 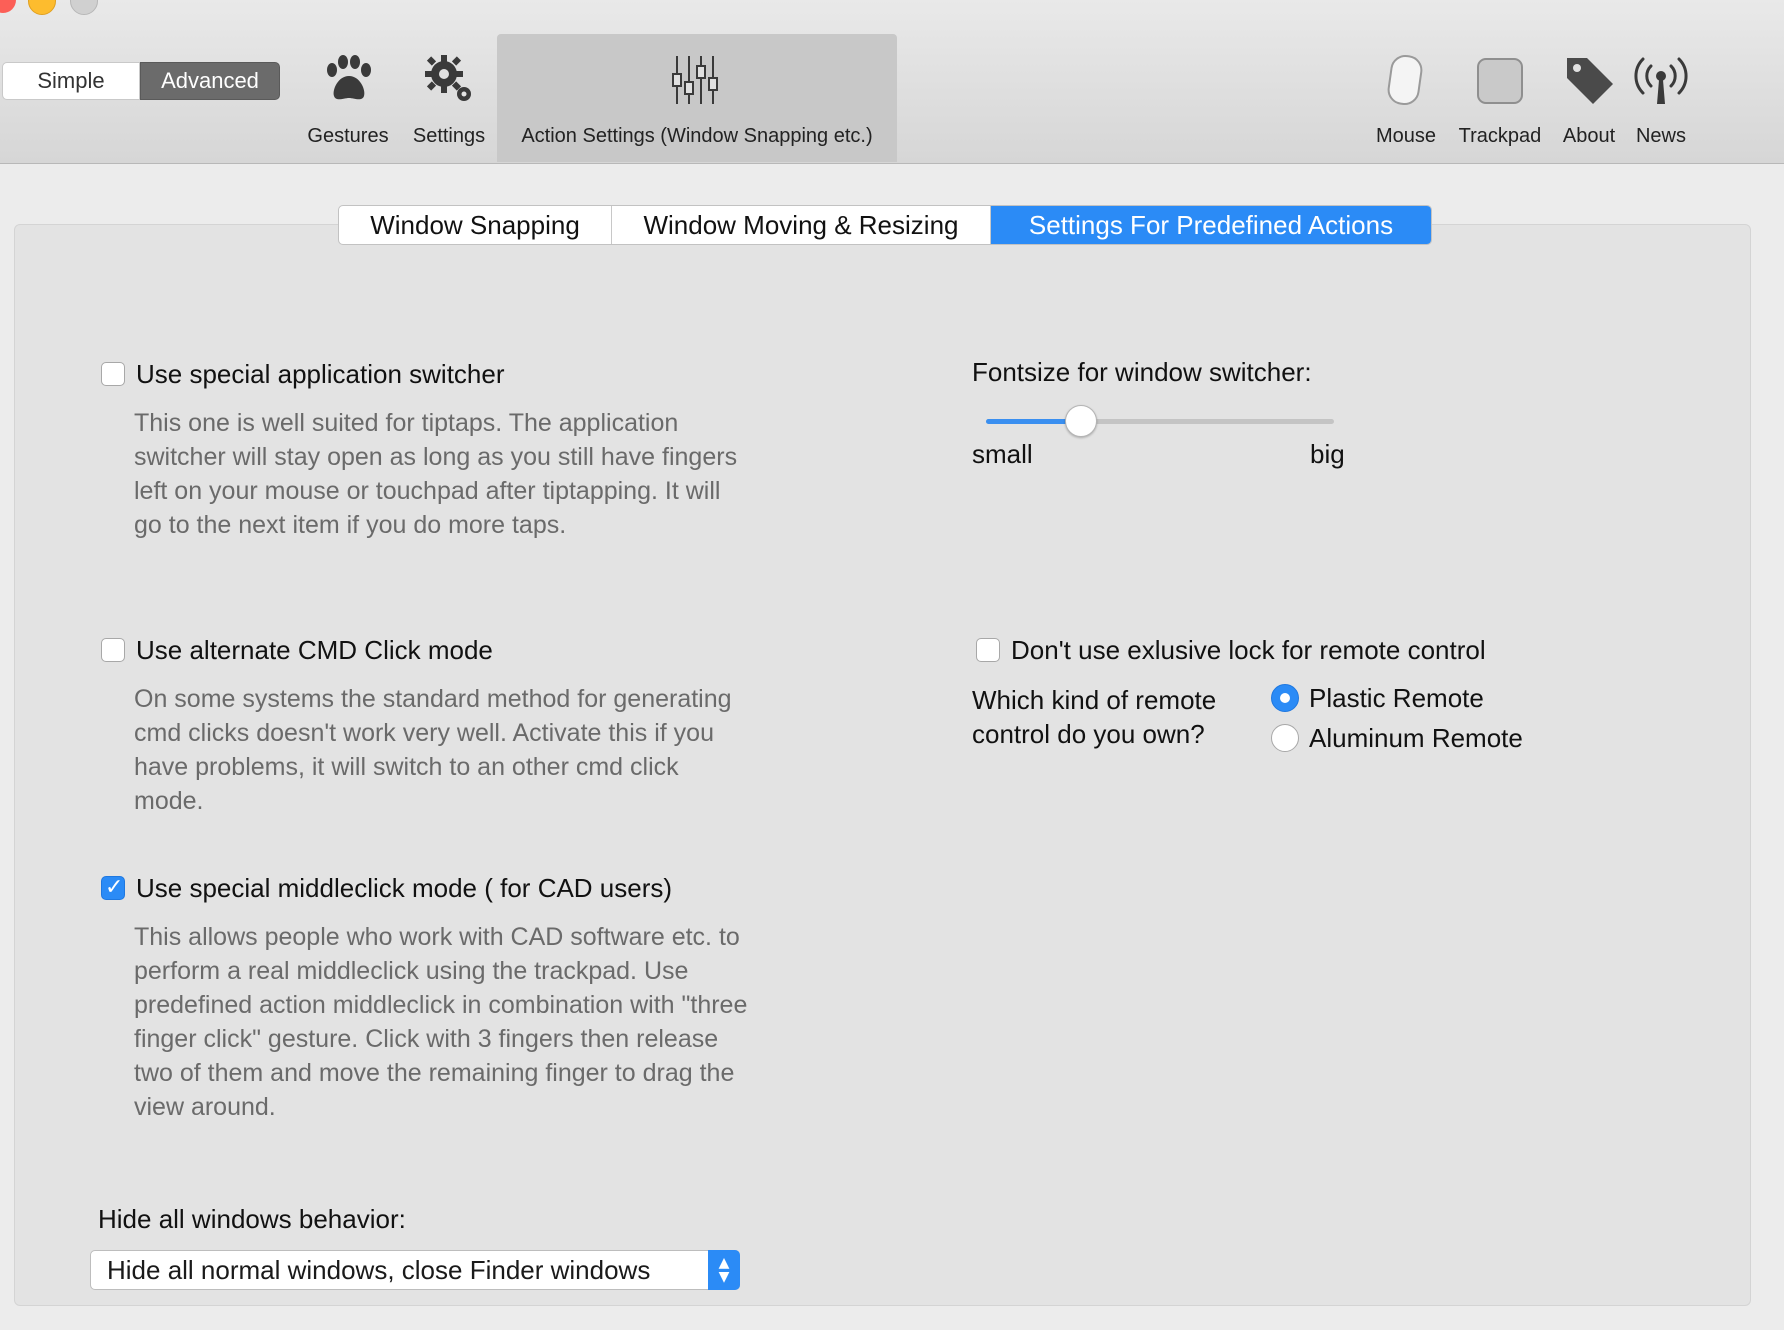 What do you see at coordinates (42, 7) in the screenshot?
I see `minimize-window-button` at bounding box center [42, 7].